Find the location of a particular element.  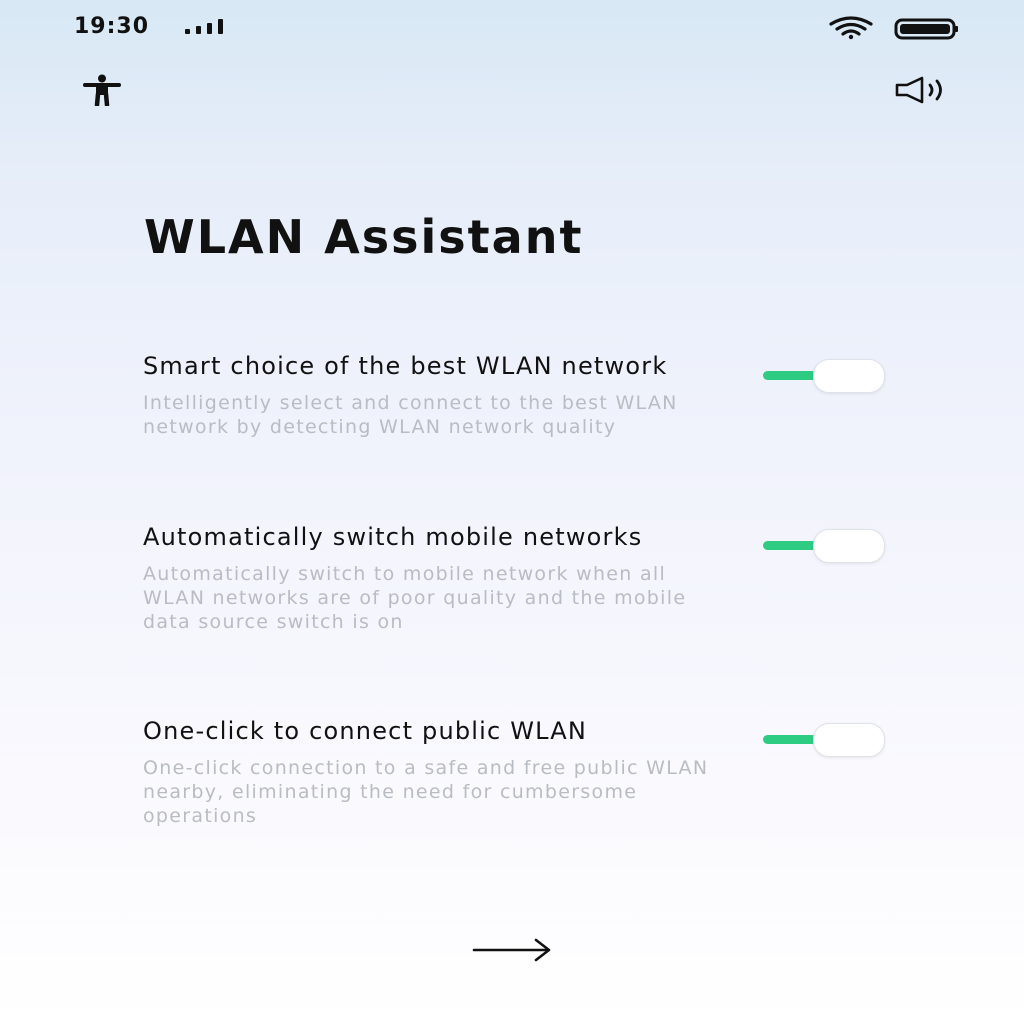

page-title: WLAN Assistant is located at coordinates (364, 237).